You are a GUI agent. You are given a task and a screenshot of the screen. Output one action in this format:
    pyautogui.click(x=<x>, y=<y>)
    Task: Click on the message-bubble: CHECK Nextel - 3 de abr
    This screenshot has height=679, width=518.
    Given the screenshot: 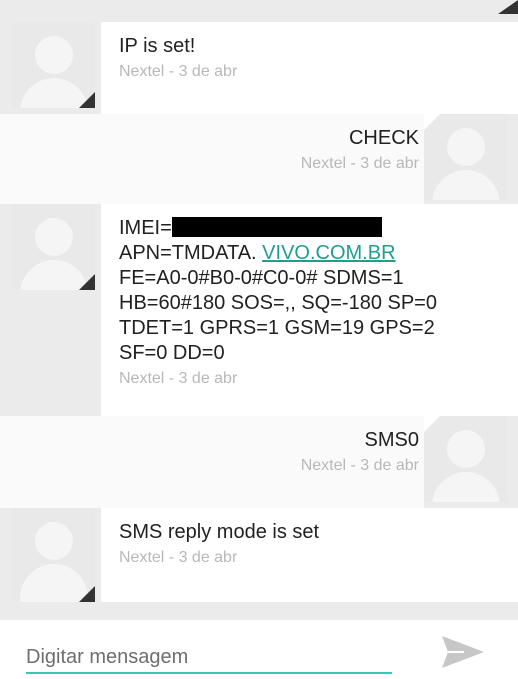 What is the action you would take?
    pyautogui.click(x=212, y=159)
    